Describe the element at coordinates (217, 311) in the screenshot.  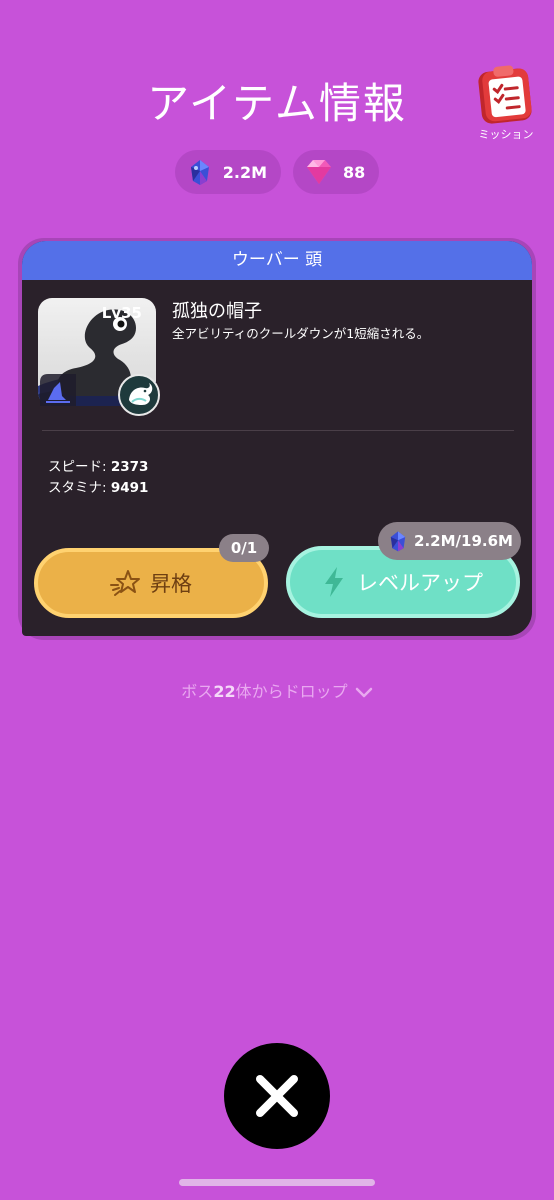
I see `item-name: 孤独の帽子` at that location.